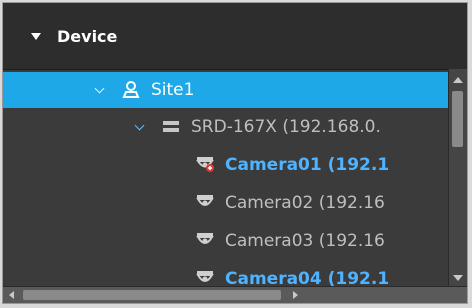  Describe the element at coordinates (87, 36) in the screenshot. I see `panel-title: Device` at that location.